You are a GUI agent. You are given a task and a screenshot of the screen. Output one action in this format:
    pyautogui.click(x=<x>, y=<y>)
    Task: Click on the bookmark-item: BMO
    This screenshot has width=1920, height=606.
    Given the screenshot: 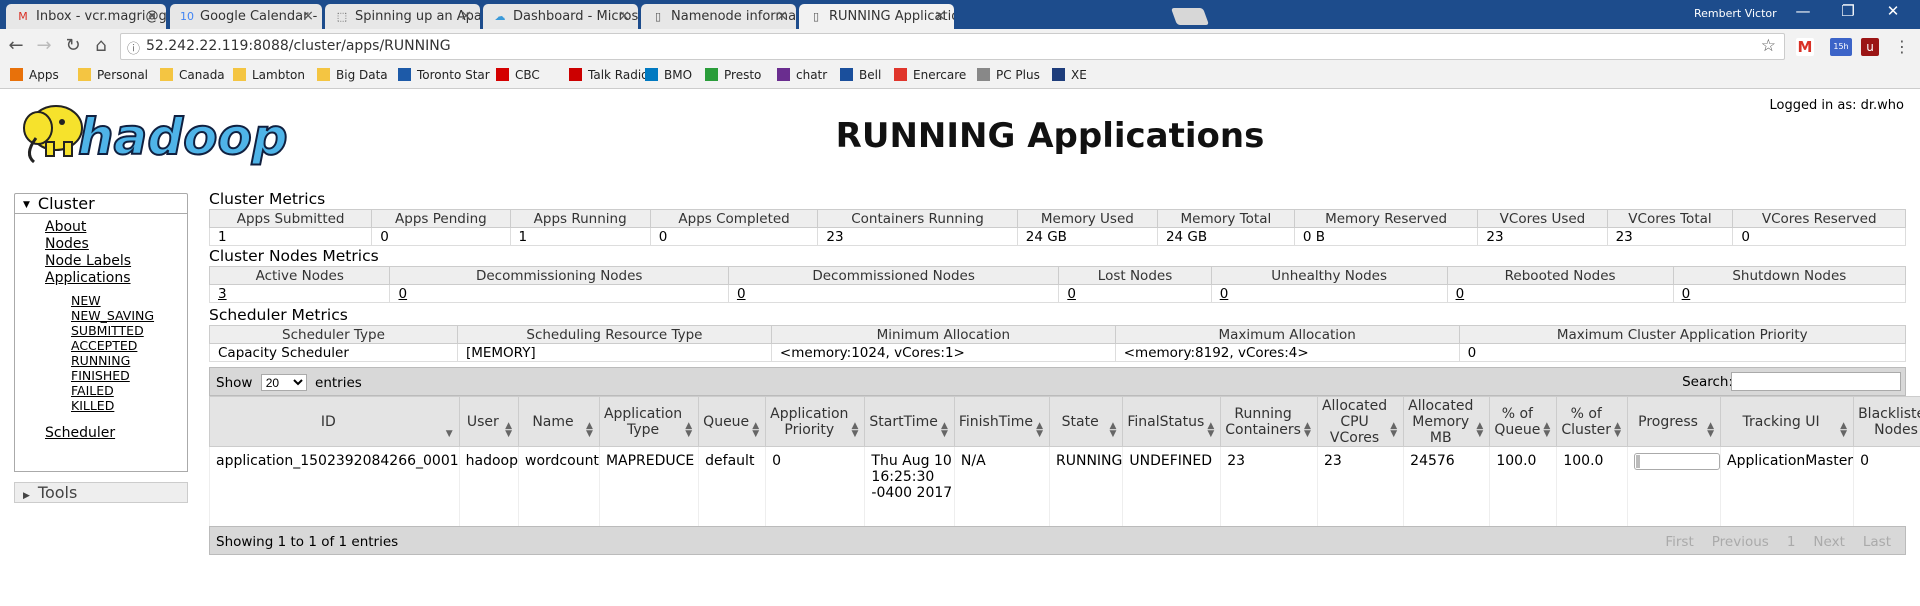 What is the action you would take?
    pyautogui.click(x=668, y=75)
    